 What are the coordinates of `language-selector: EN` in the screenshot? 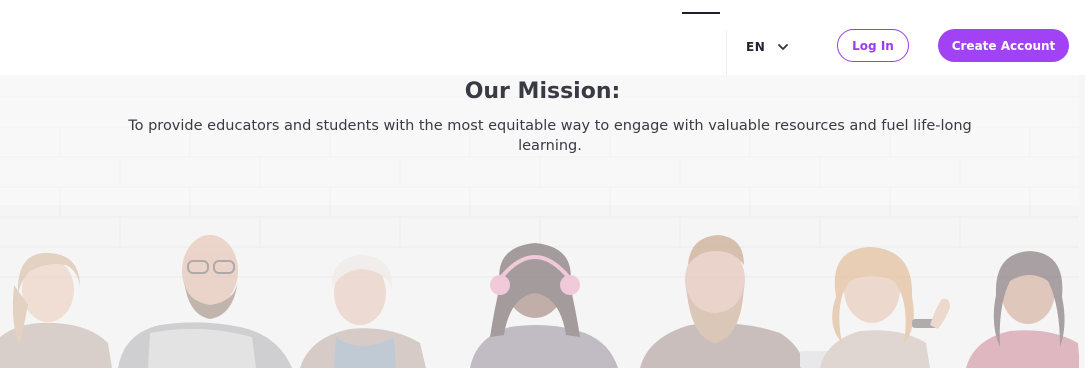 It's located at (767, 47).